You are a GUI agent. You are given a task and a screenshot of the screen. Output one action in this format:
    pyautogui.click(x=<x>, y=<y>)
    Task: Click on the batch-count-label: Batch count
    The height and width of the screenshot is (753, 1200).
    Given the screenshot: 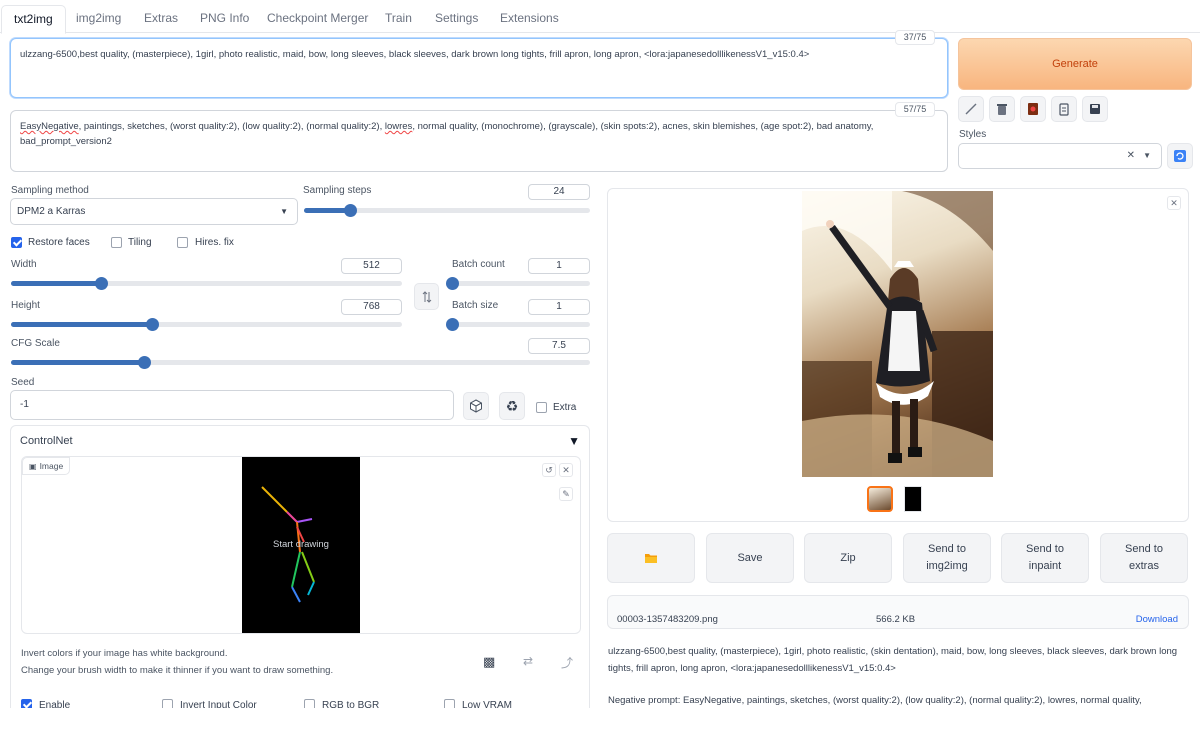 What is the action you would take?
    pyautogui.click(x=478, y=264)
    